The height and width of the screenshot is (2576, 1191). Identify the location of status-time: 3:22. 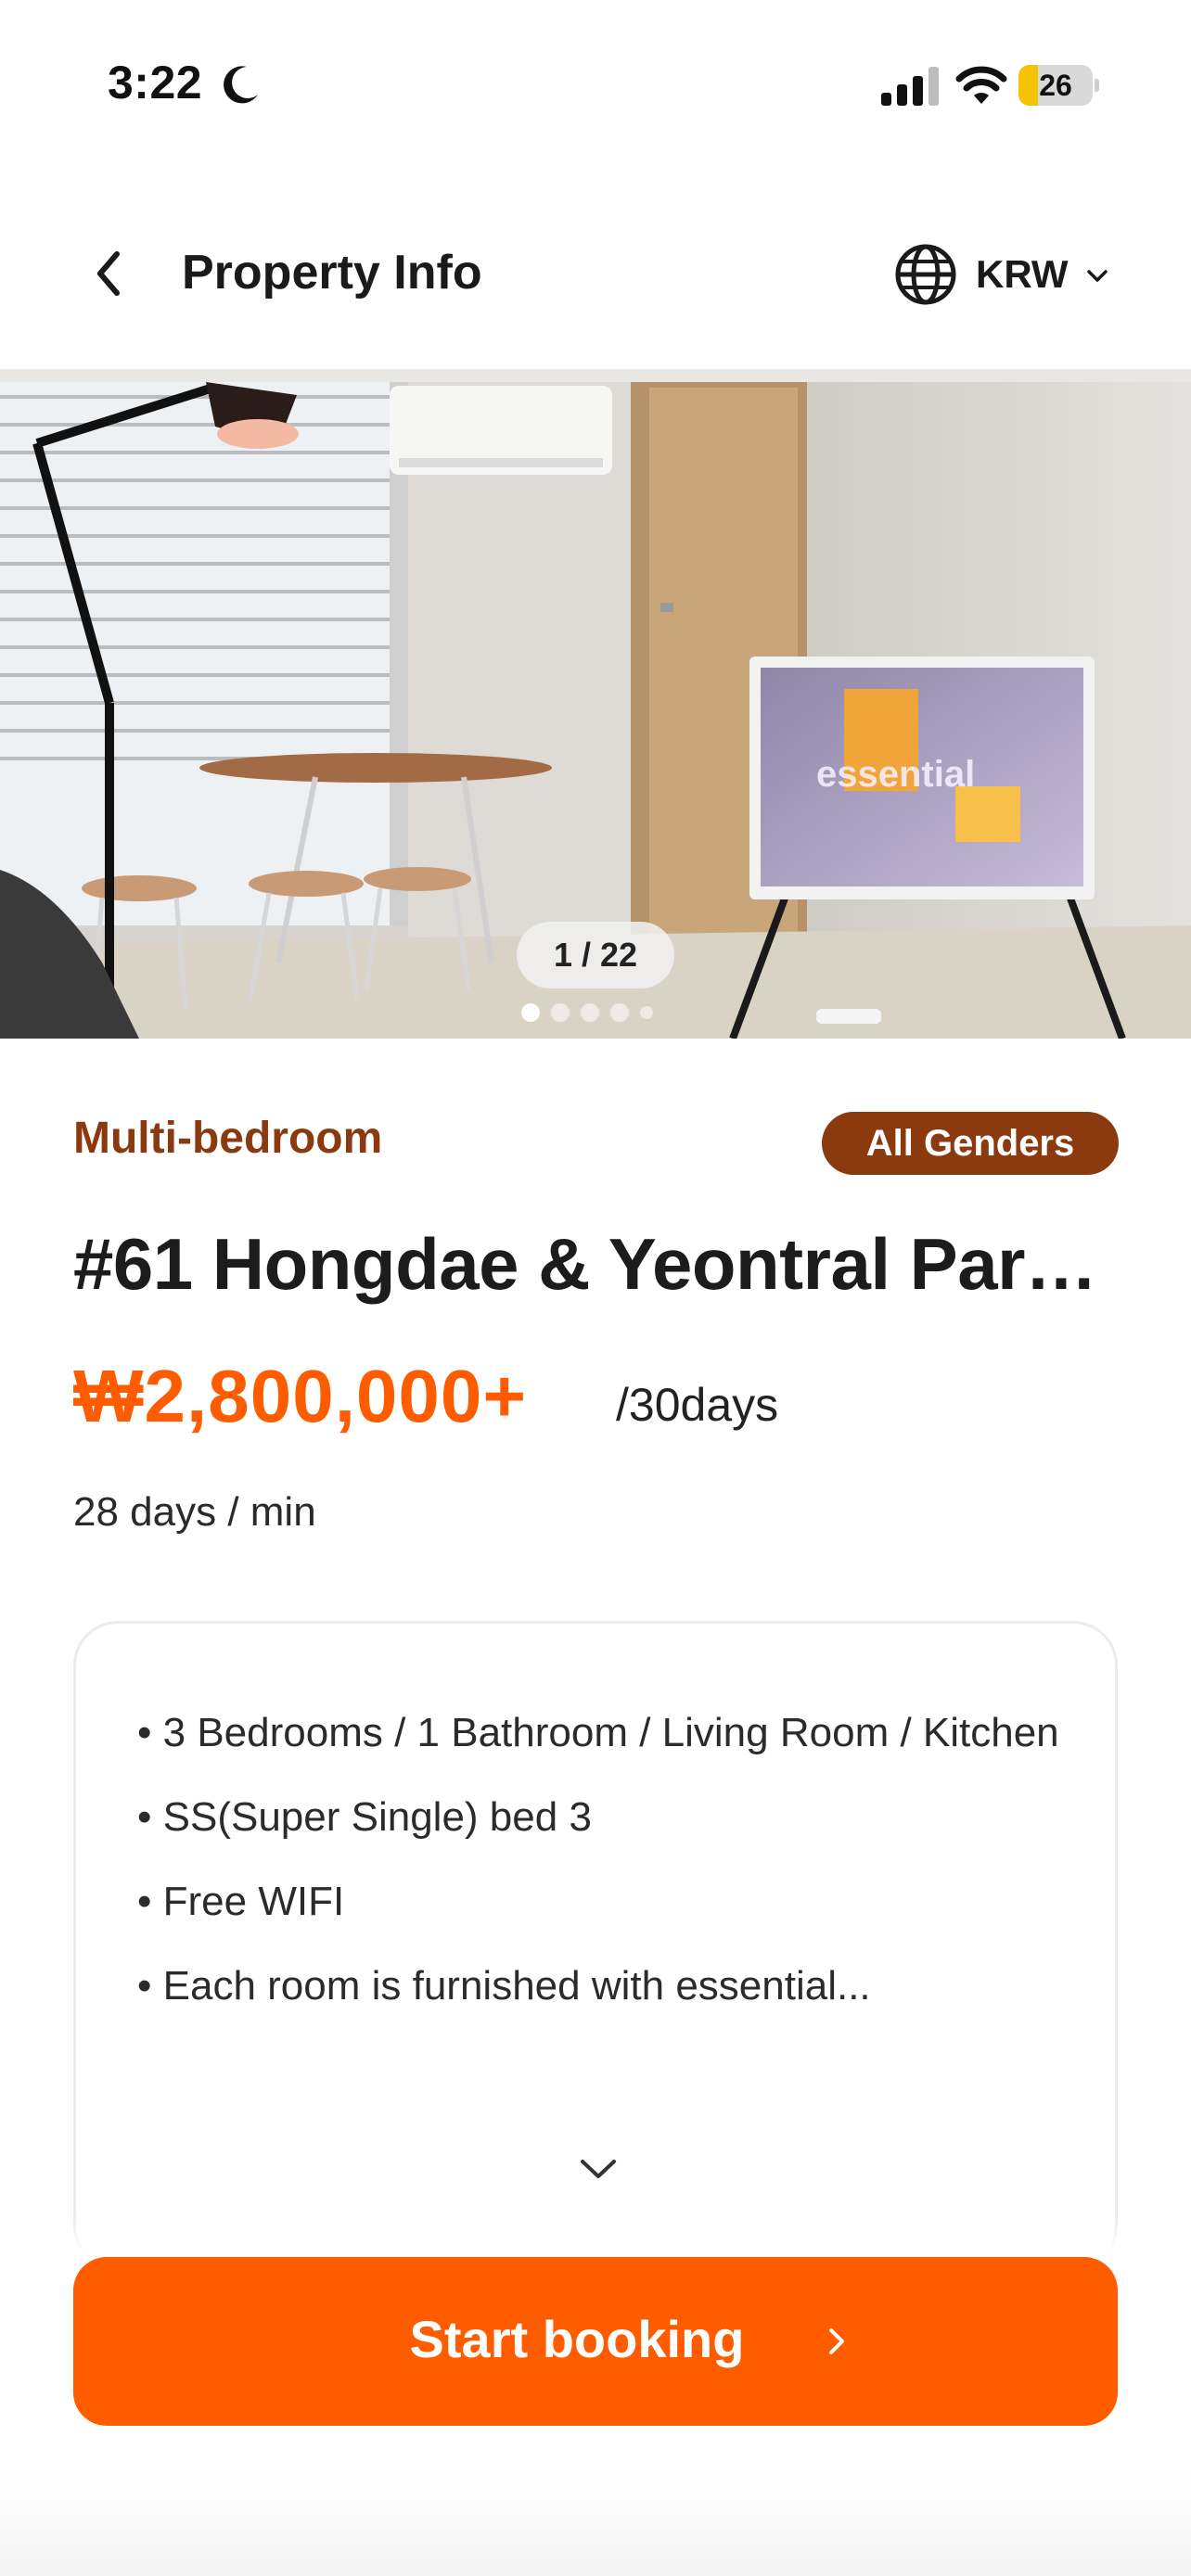
(155, 82).